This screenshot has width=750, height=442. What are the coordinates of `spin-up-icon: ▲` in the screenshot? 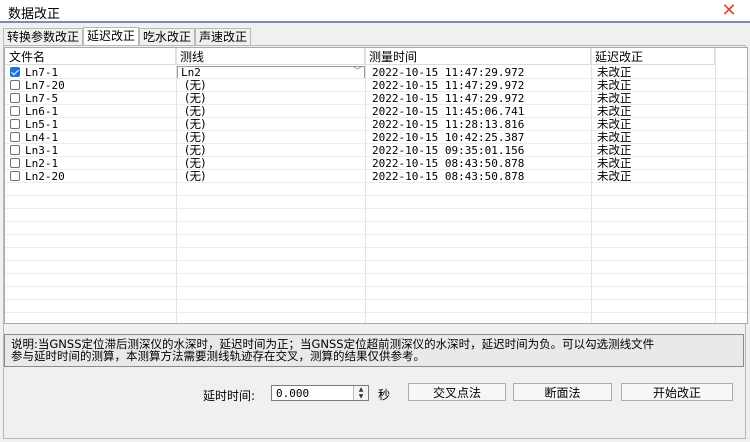 It's located at (361, 389).